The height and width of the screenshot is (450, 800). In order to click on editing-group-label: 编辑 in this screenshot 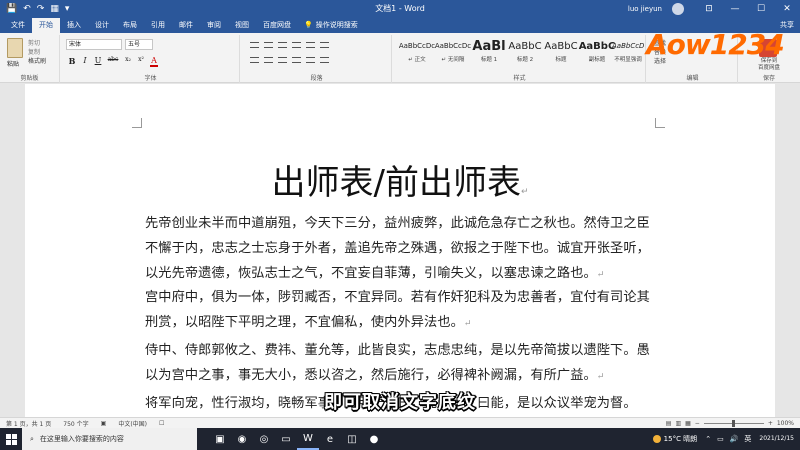, I will do `click(692, 78)`.